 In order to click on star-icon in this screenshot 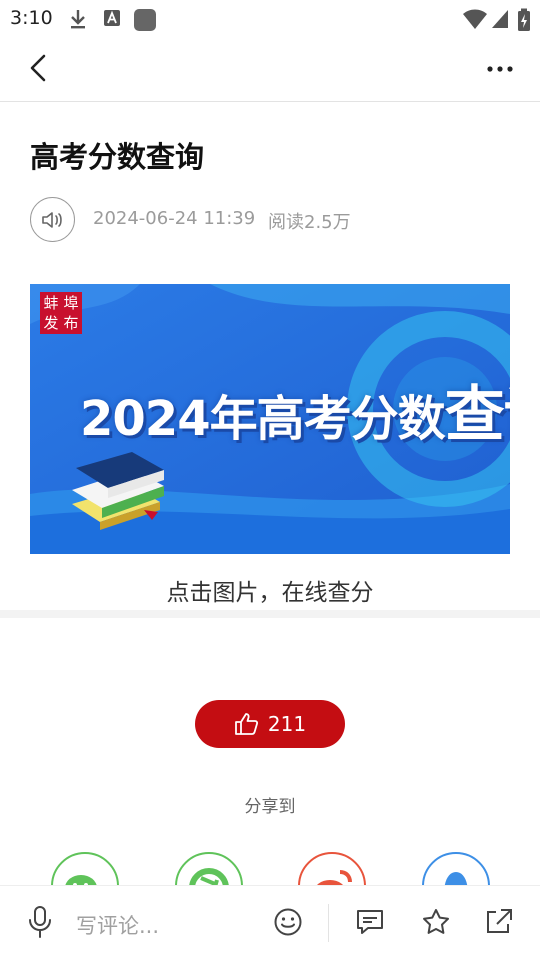, I will do `click(436, 921)`.